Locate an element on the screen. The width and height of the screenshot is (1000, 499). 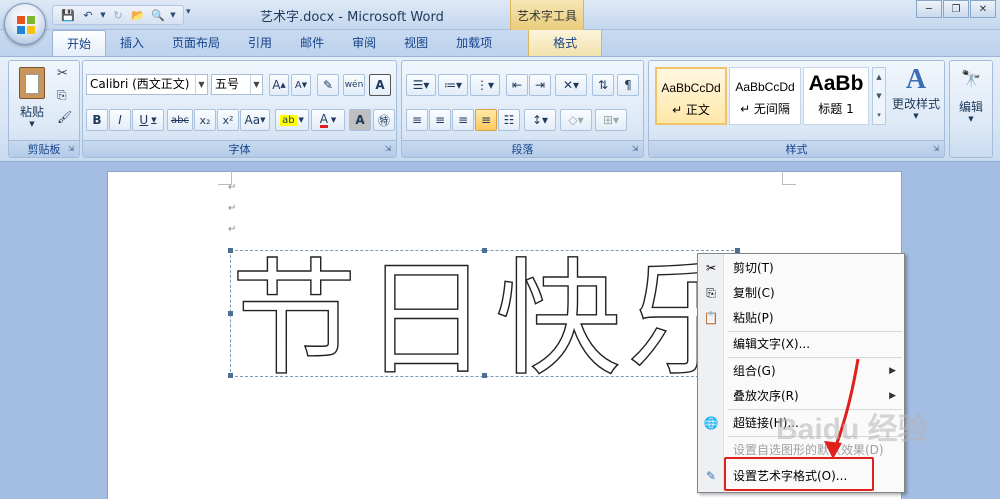
italic-button: I is located at coordinates (120, 120).